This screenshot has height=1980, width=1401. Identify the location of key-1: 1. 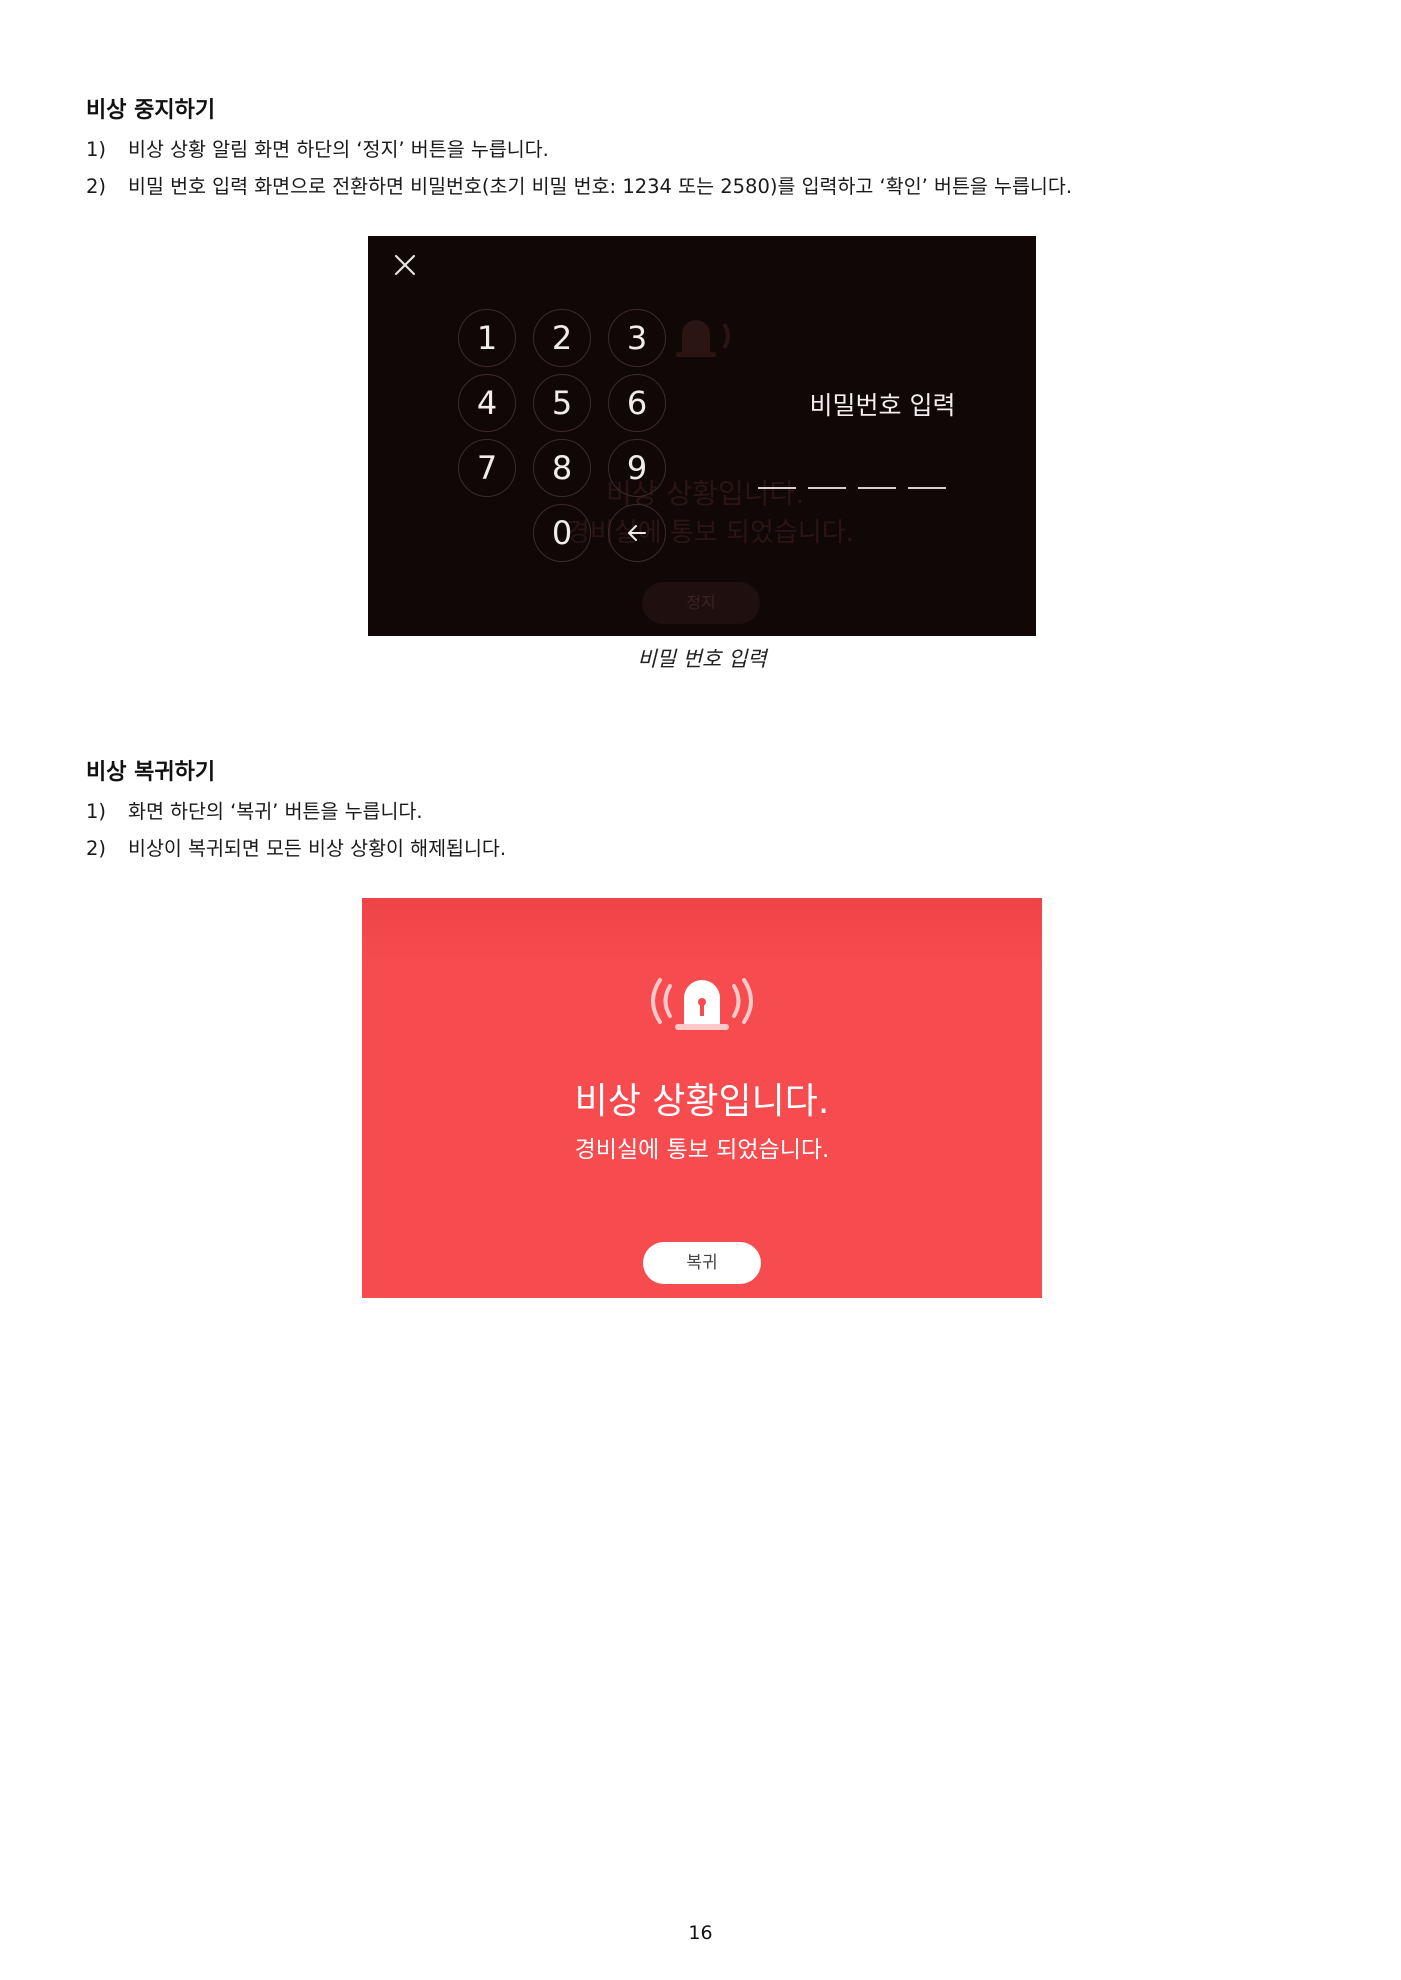
(487, 338).